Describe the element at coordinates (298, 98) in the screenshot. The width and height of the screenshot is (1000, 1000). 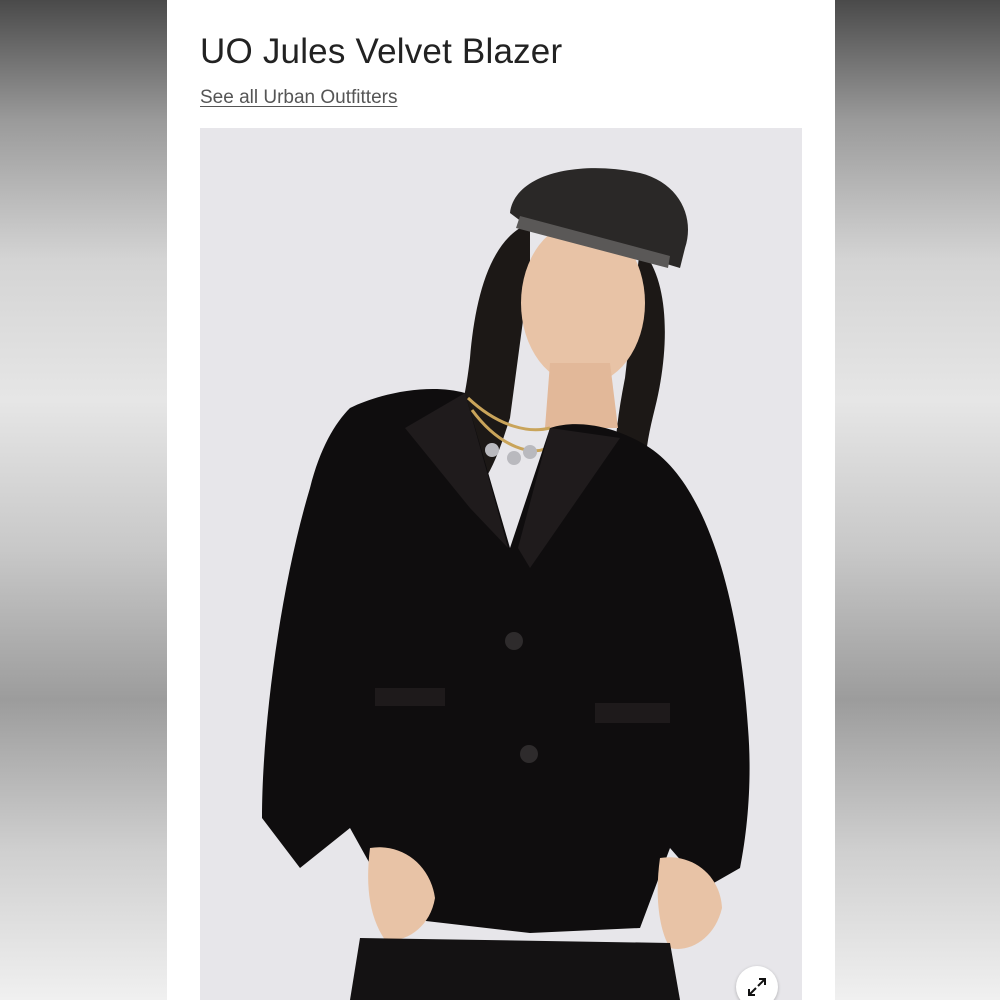
I see `see-all-brand-link: See all Urban Outfitters` at that location.